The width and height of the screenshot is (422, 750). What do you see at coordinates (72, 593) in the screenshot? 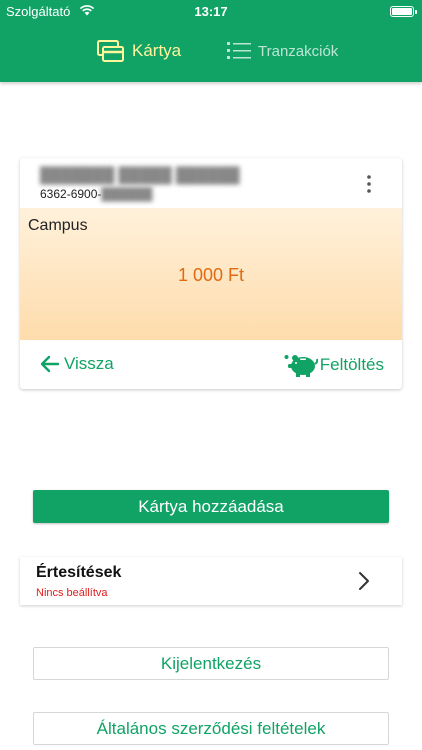
I see `notifications-status: Nincs beállítva` at bounding box center [72, 593].